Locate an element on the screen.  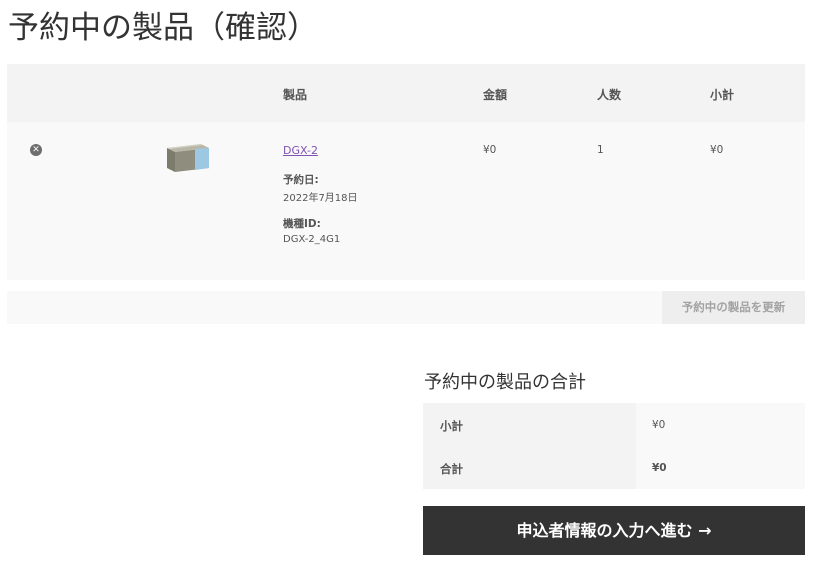
item-subtotal: ¥0 is located at coordinates (717, 150).